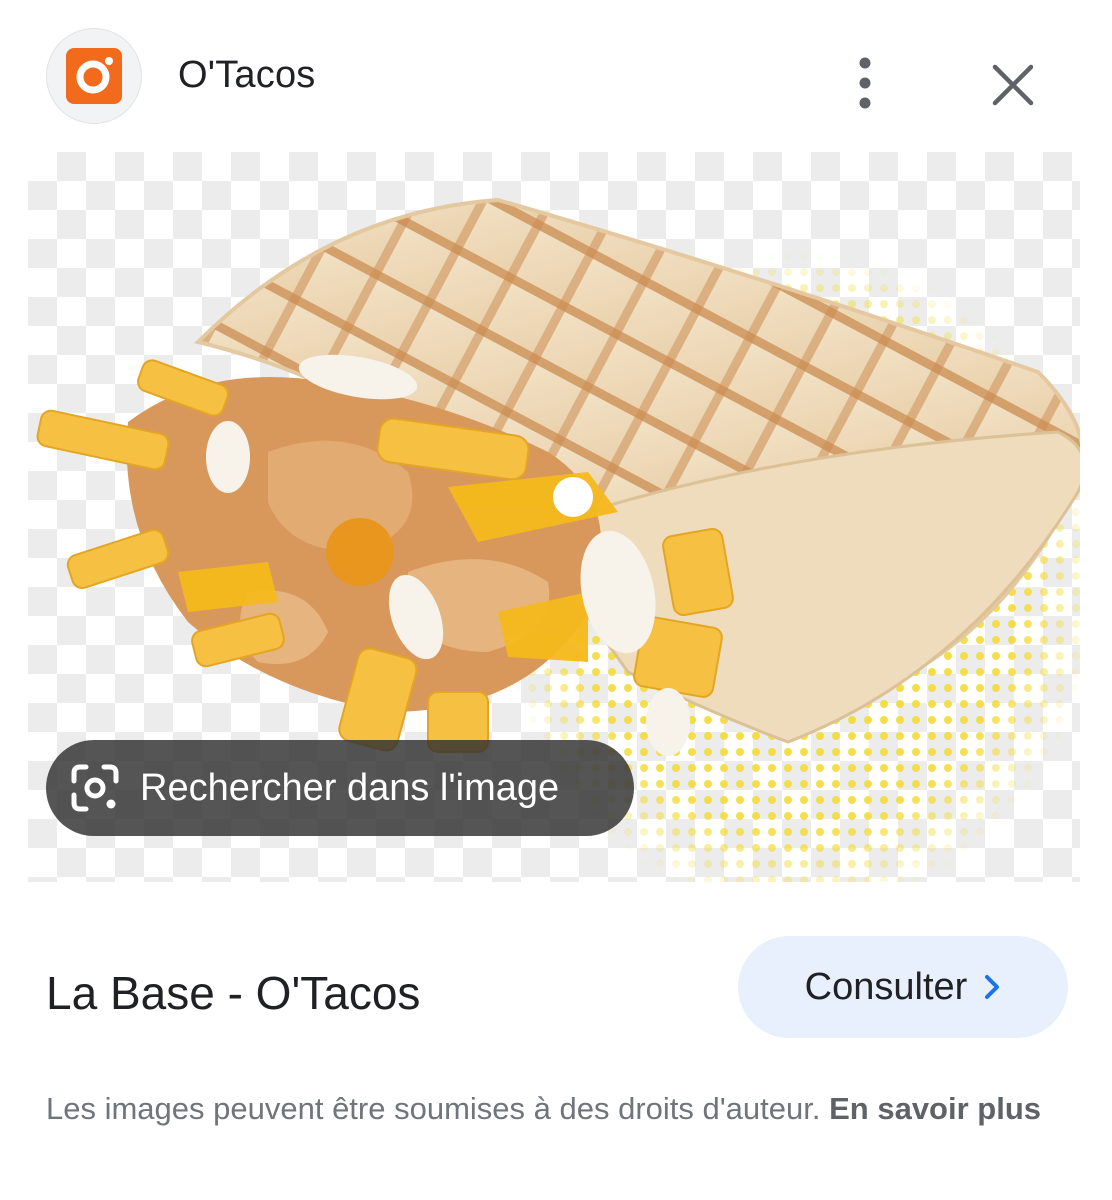 This screenshot has height=1200, width=1112. I want to click on visit-button: Consulter, so click(903, 987).